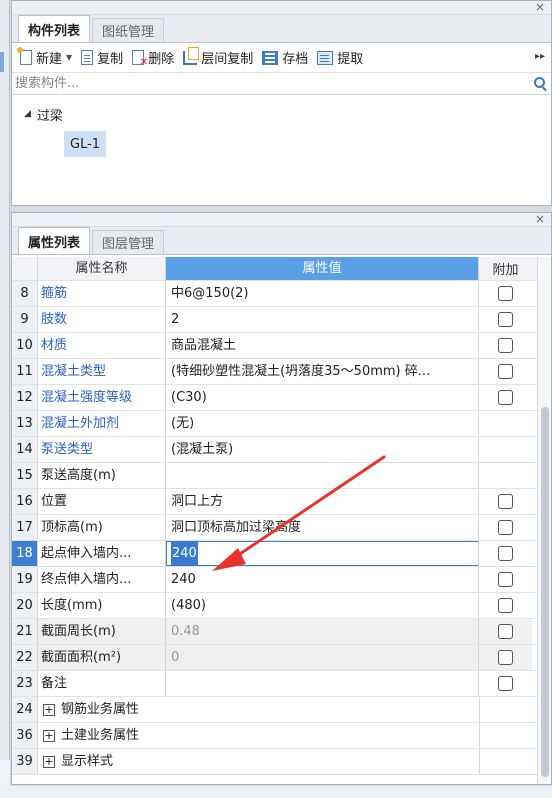 The height and width of the screenshot is (798, 552). I want to click on group-row-name: + 显示样式, so click(258, 761).